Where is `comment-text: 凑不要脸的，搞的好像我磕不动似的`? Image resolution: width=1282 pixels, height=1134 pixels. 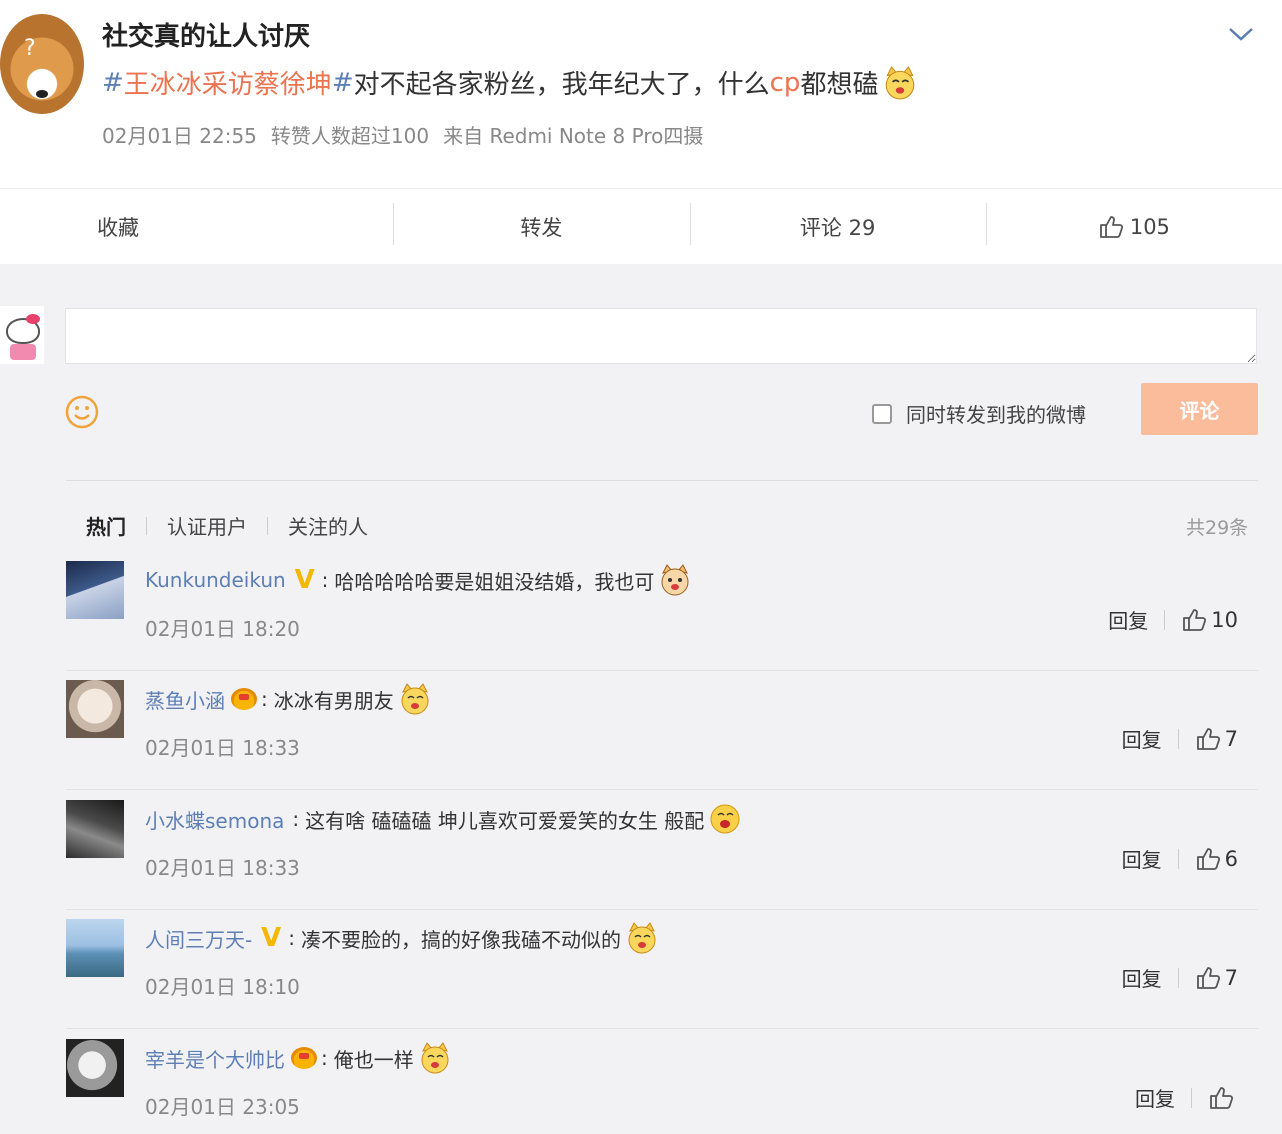
comment-text: 凑不要脸的，搞的好像我磕不动似的 is located at coordinates (460, 939).